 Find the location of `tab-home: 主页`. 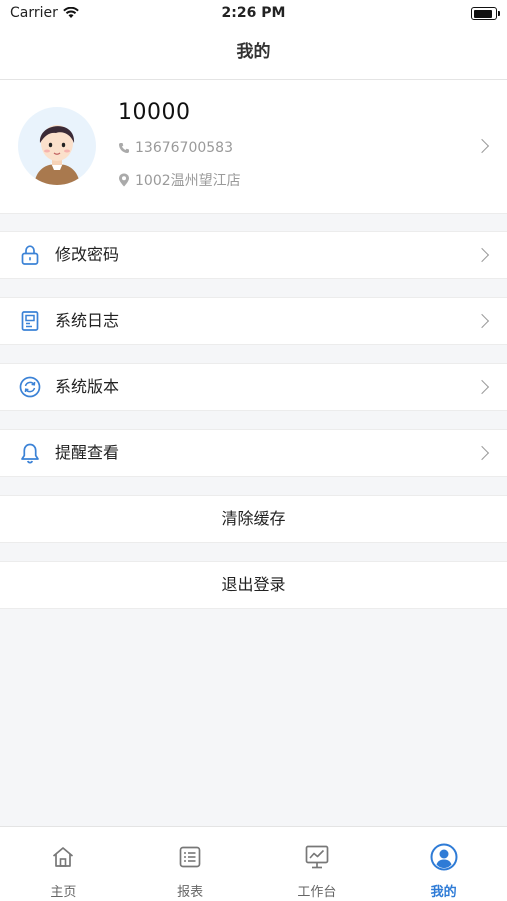

tab-home: 主页 is located at coordinates (63, 864).